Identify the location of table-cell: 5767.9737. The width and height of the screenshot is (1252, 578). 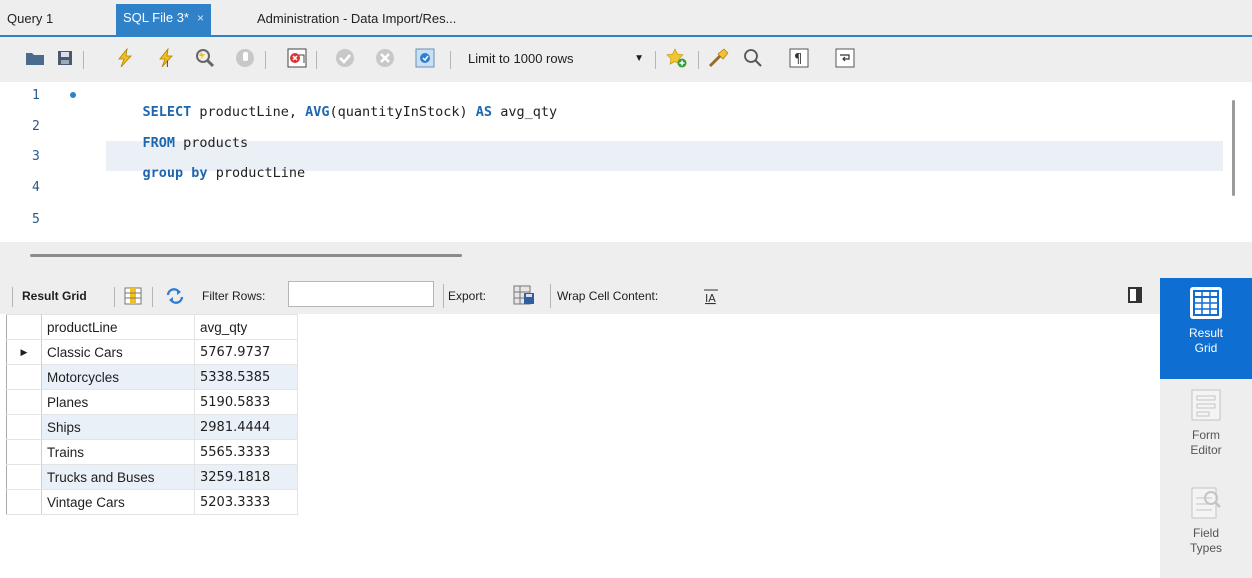
(246, 352).